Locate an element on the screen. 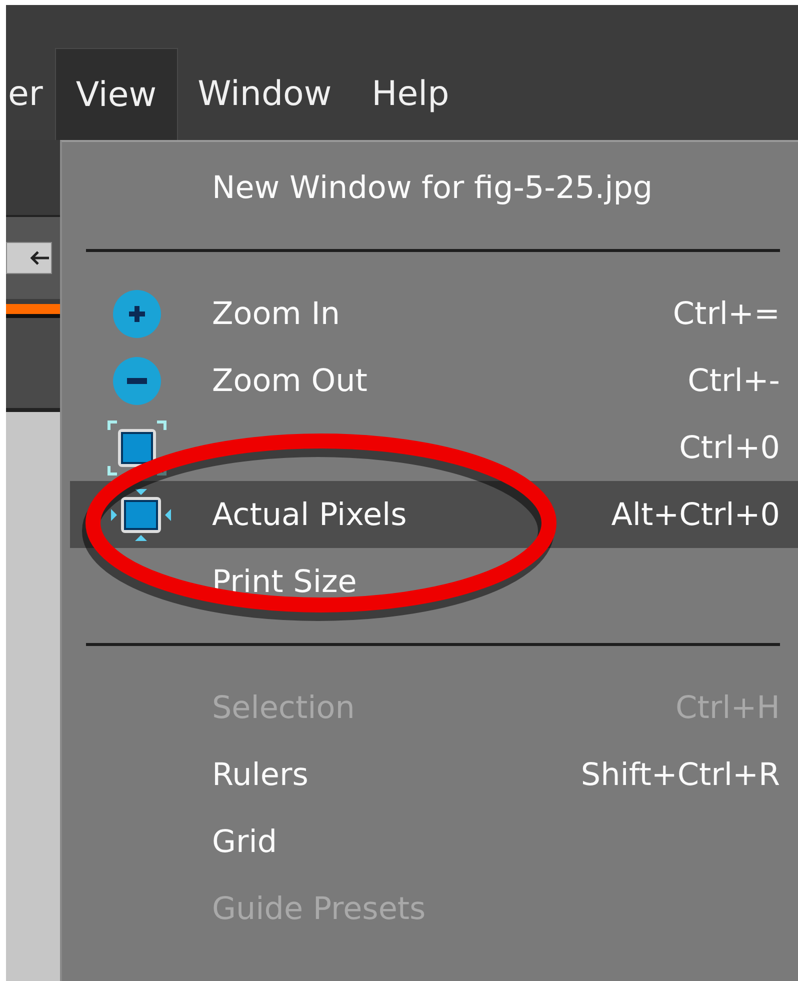 The image size is (798, 981). zoom-out-icon is located at coordinates (137, 381).